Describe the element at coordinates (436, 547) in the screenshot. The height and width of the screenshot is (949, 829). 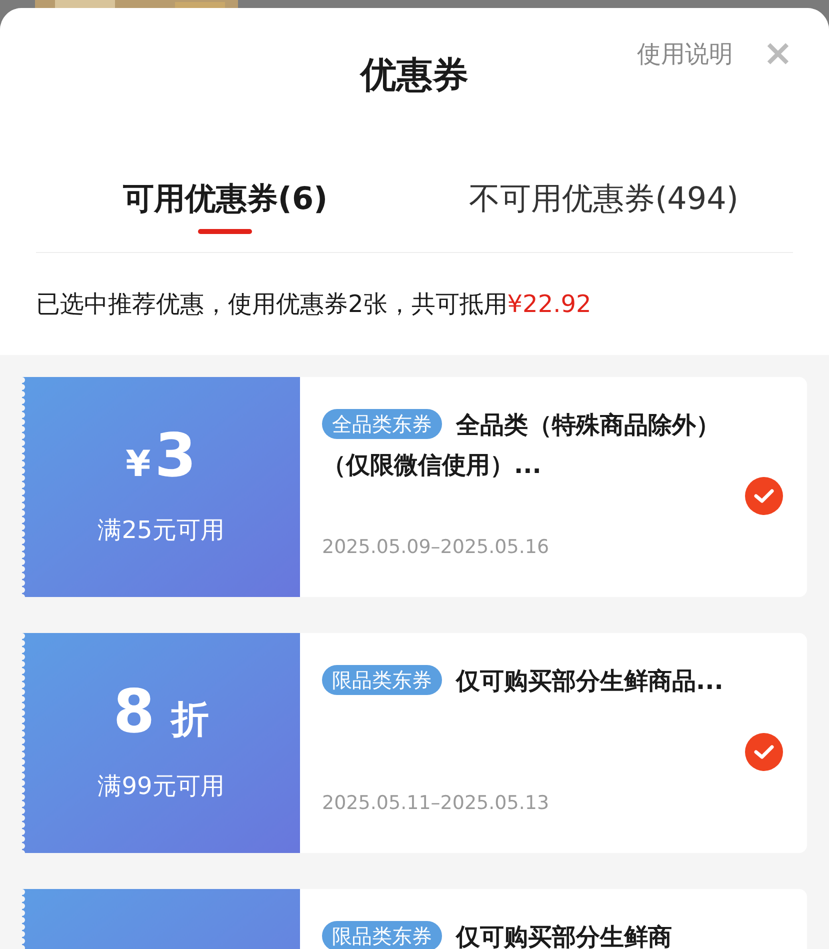
I see `coupon-validity-date: 2025.05.09–2025.05.16` at that location.